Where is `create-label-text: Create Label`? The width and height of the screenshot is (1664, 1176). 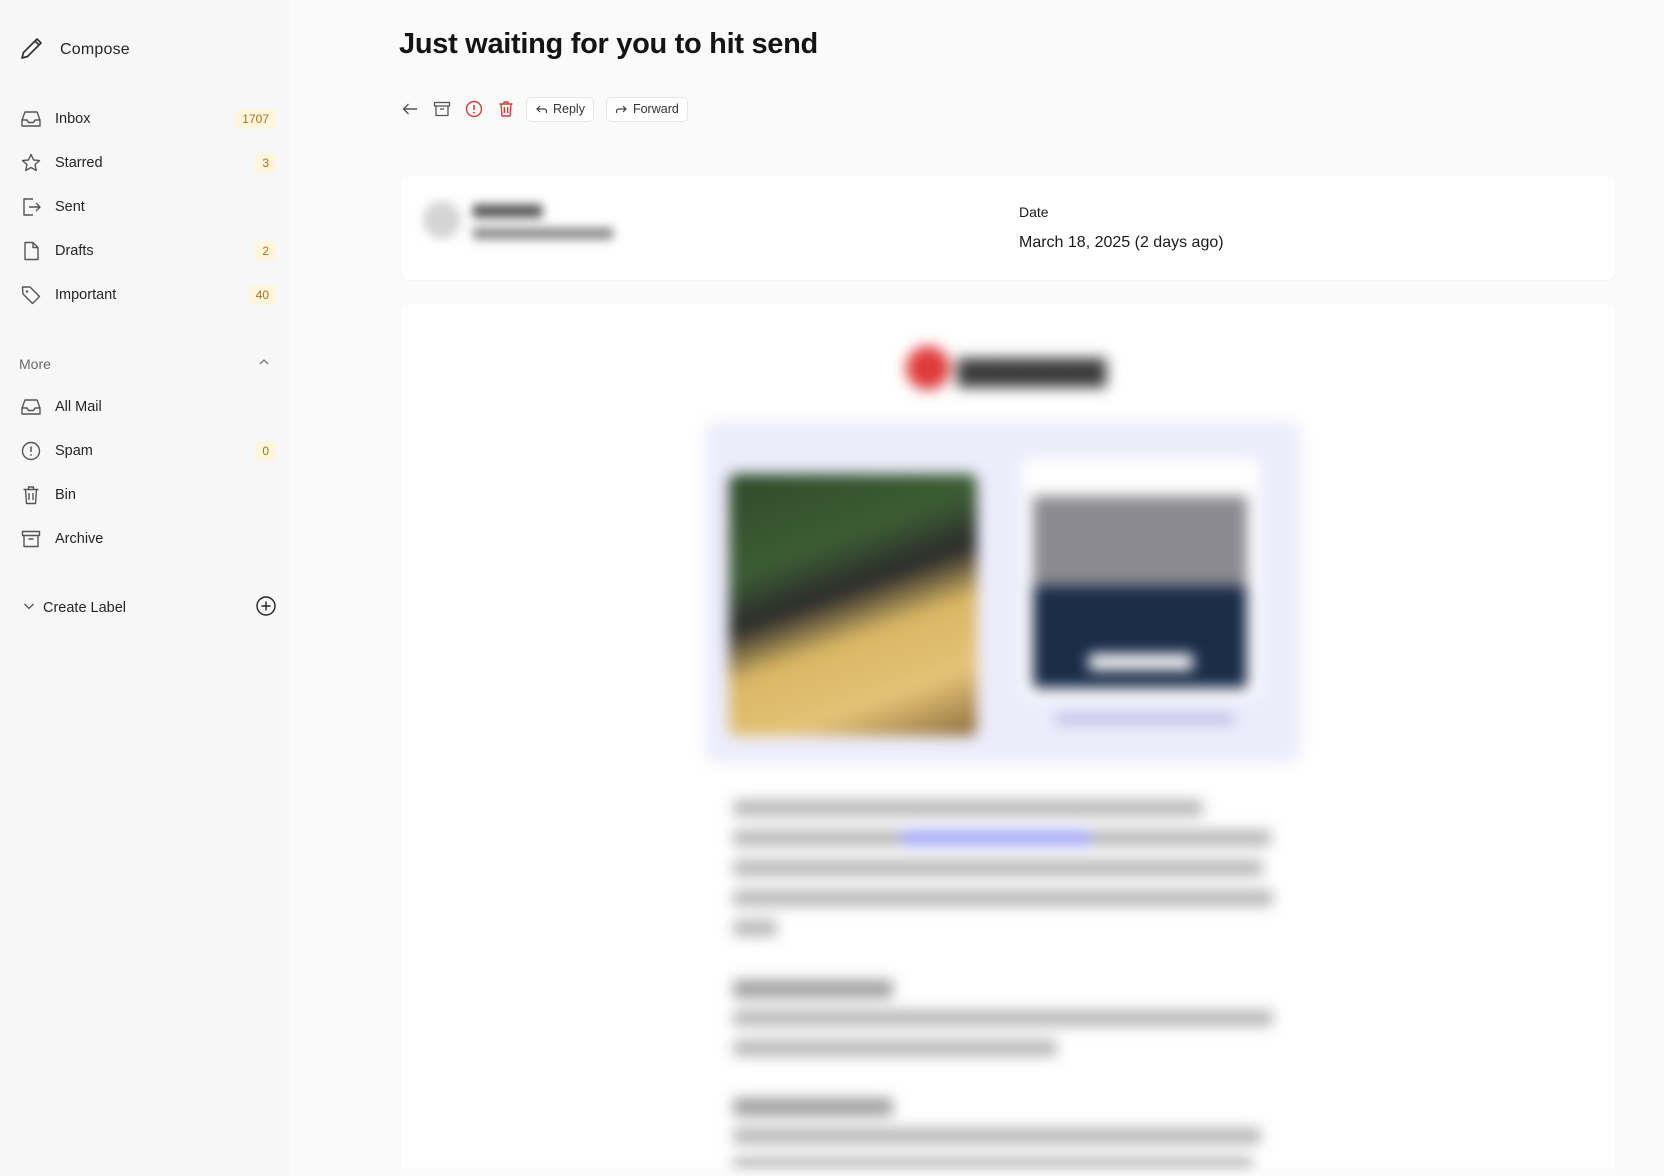
create-label-text: Create Label is located at coordinates (85, 608).